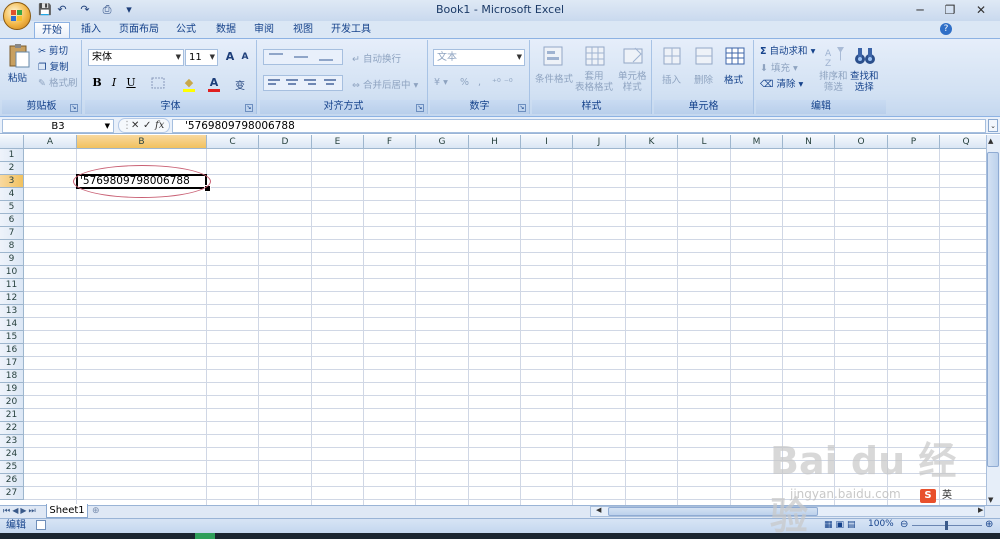 The image size is (1000, 540). Describe the element at coordinates (338, 142) in the screenshot. I see `column-header-e: E` at that location.